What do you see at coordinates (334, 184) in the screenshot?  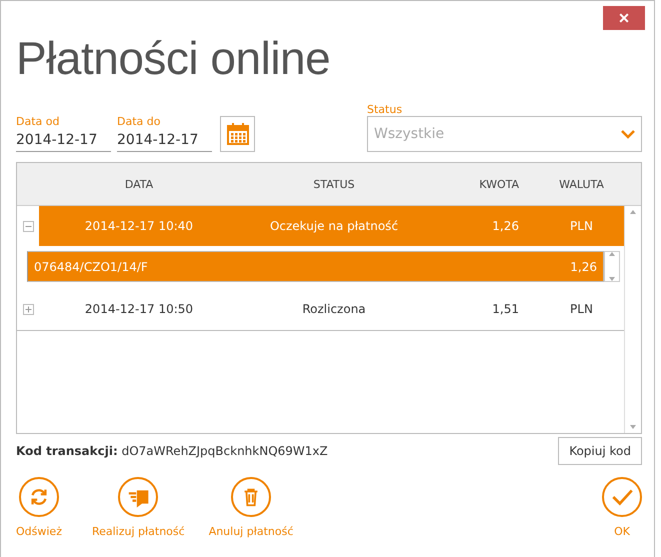 I see `column-header: STATUS` at bounding box center [334, 184].